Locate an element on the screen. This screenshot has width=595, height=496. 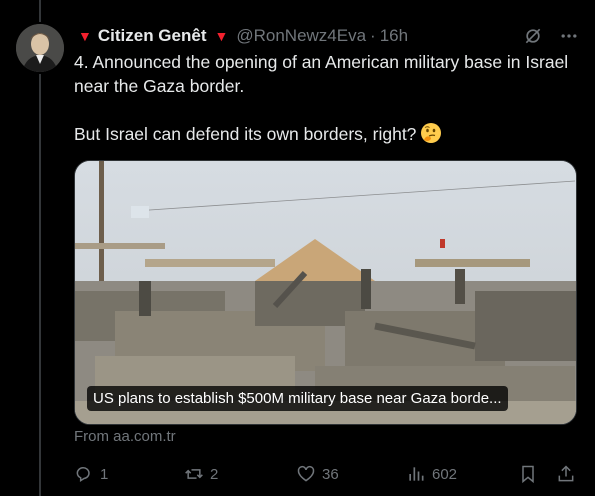
like-button: 36 is located at coordinates (351, 474).